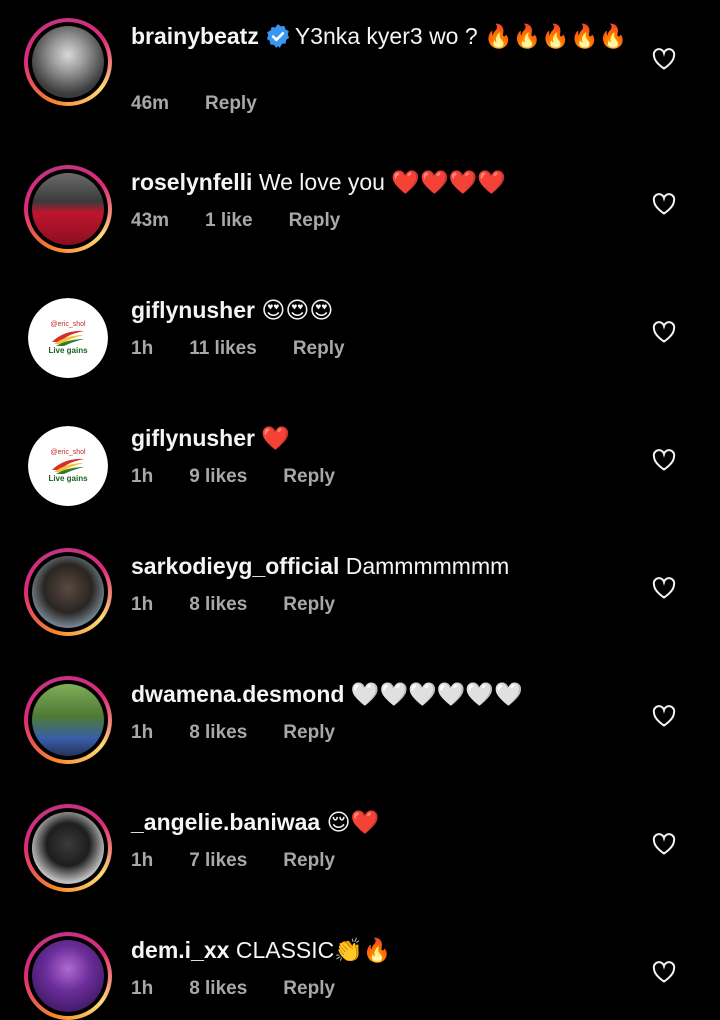  Describe the element at coordinates (427, 566) in the screenshot. I see `comment-text: Dammmmmmm` at that location.